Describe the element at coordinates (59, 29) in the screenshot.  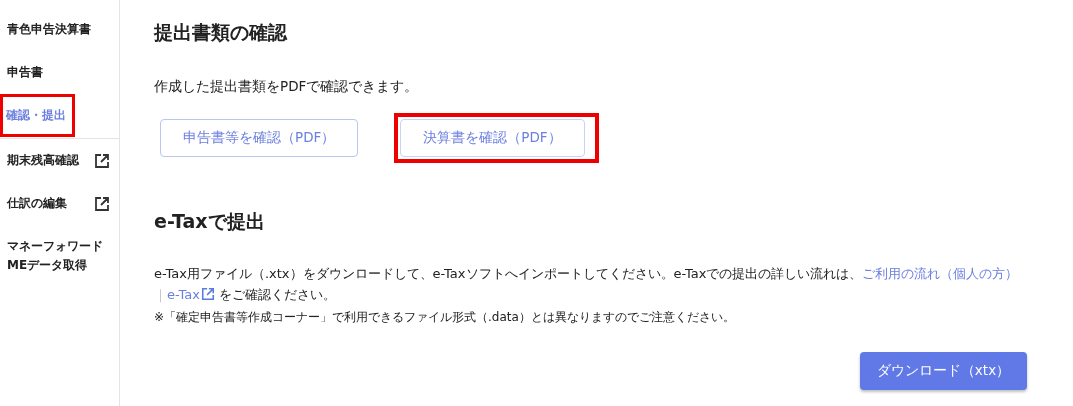
I see `sidebar-item: 青色申告決算書` at that location.